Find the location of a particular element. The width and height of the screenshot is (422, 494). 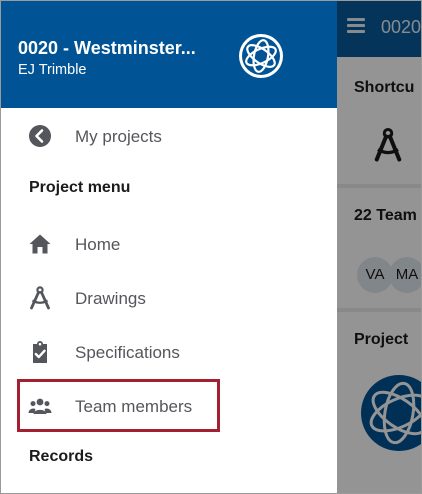

nav-item-specifications: Specifications is located at coordinates (169, 352).